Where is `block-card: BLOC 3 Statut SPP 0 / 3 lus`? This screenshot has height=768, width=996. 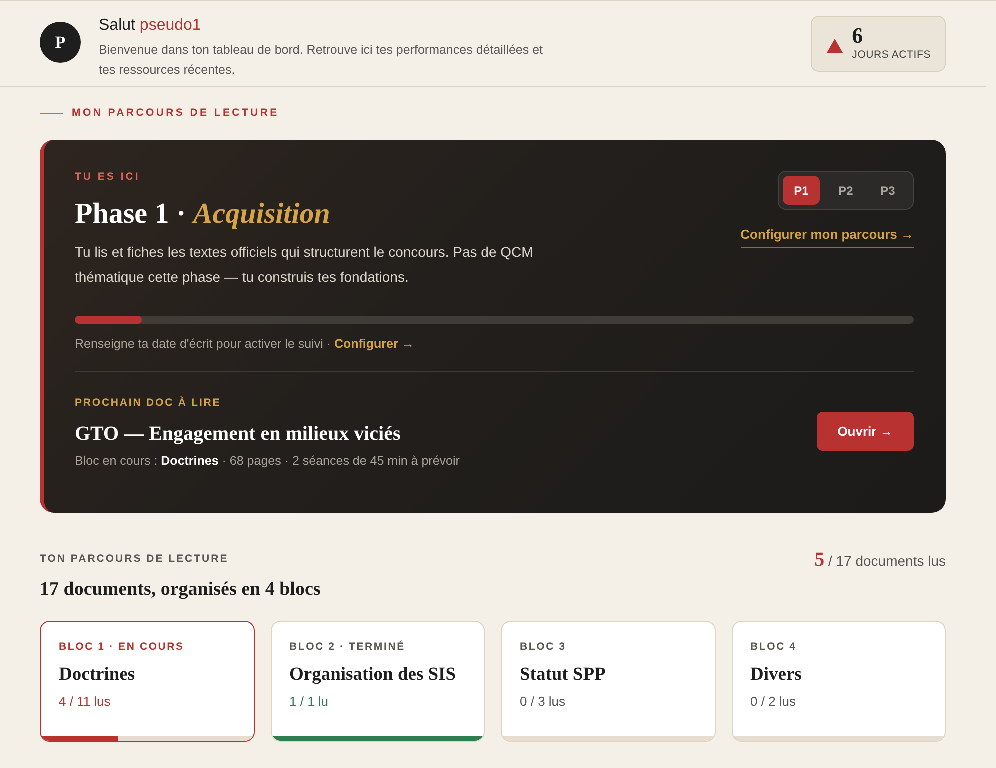 block-card: BLOC 3 Statut SPP 0 / 3 lus is located at coordinates (608, 681).